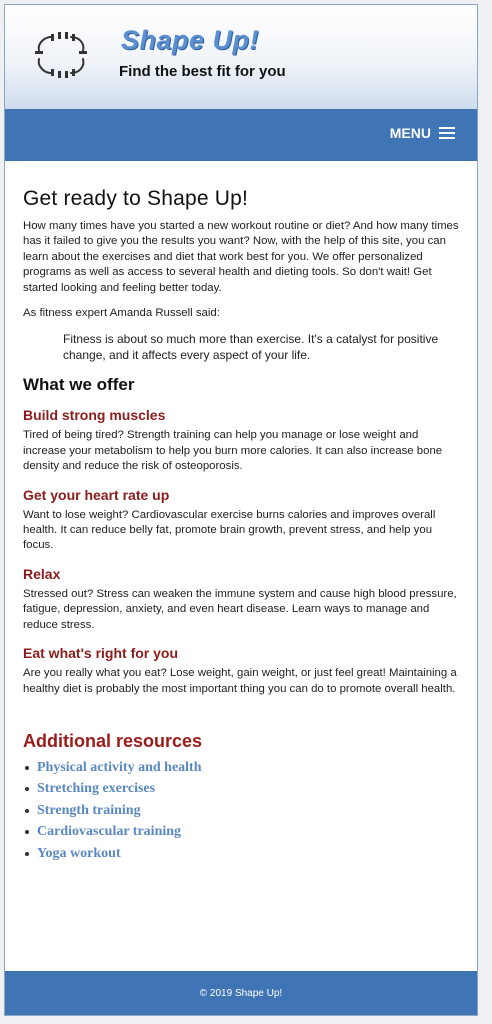 This screenshot has width=492, height=1024. I want to click on section-title-eat: Eat what's right for you, so click(101, 653).